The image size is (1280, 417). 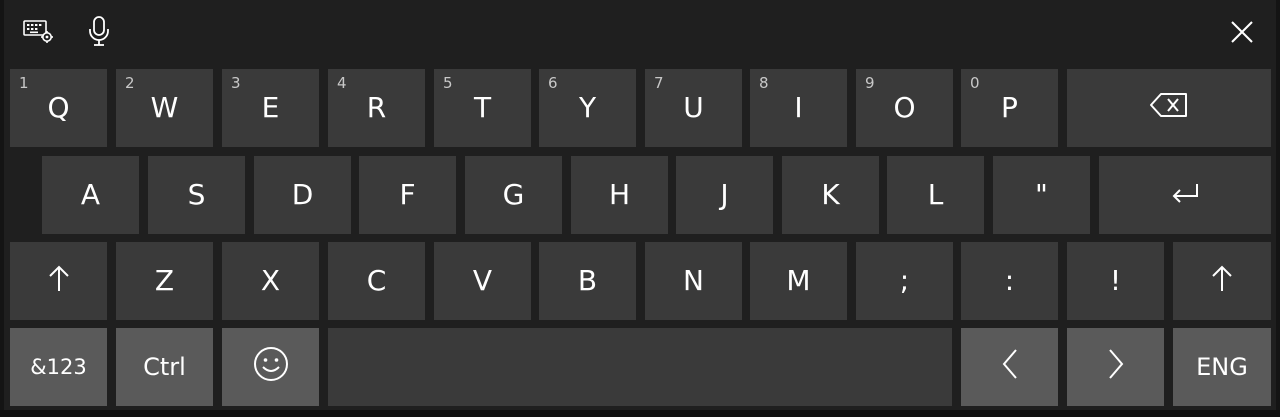 I want to click on ctrl-key: Ctrl, so click(x=164, y=367).